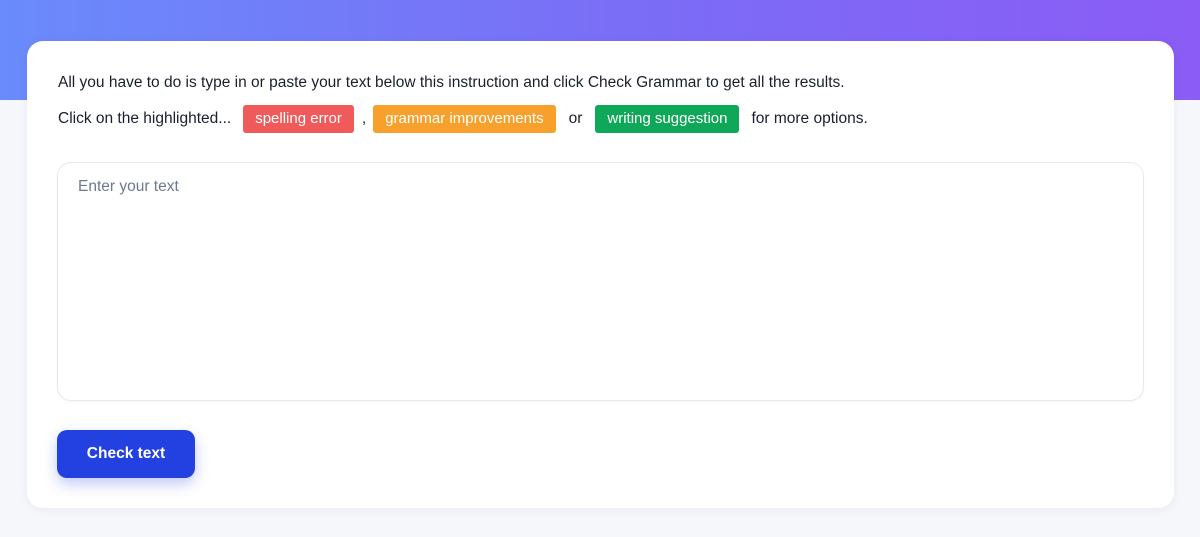 This screenshot has width=1200, height=537. I want to click on legend-suffix: for more options., so click(809, 118).